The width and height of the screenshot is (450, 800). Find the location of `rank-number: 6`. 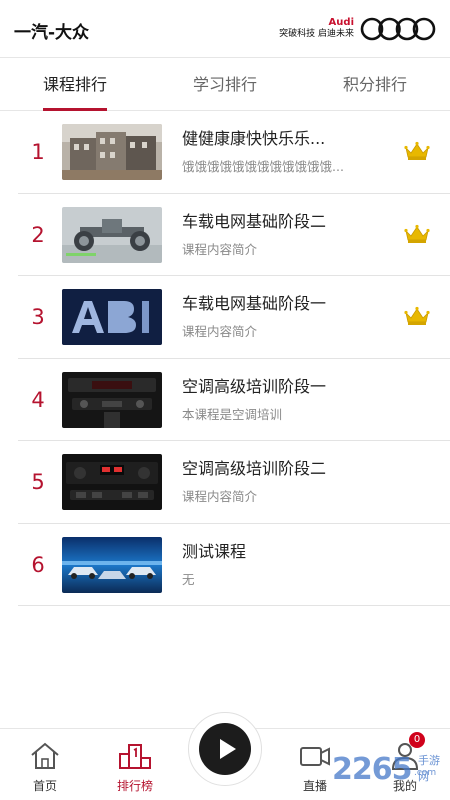

rank-number: 6 is located at coordinates (38, 564).